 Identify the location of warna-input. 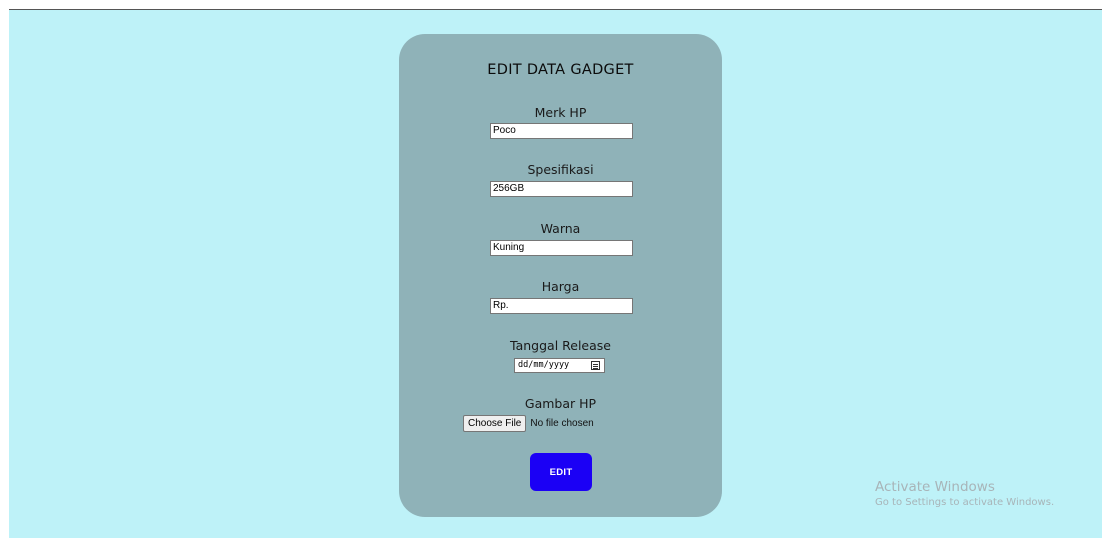
(561, 248).